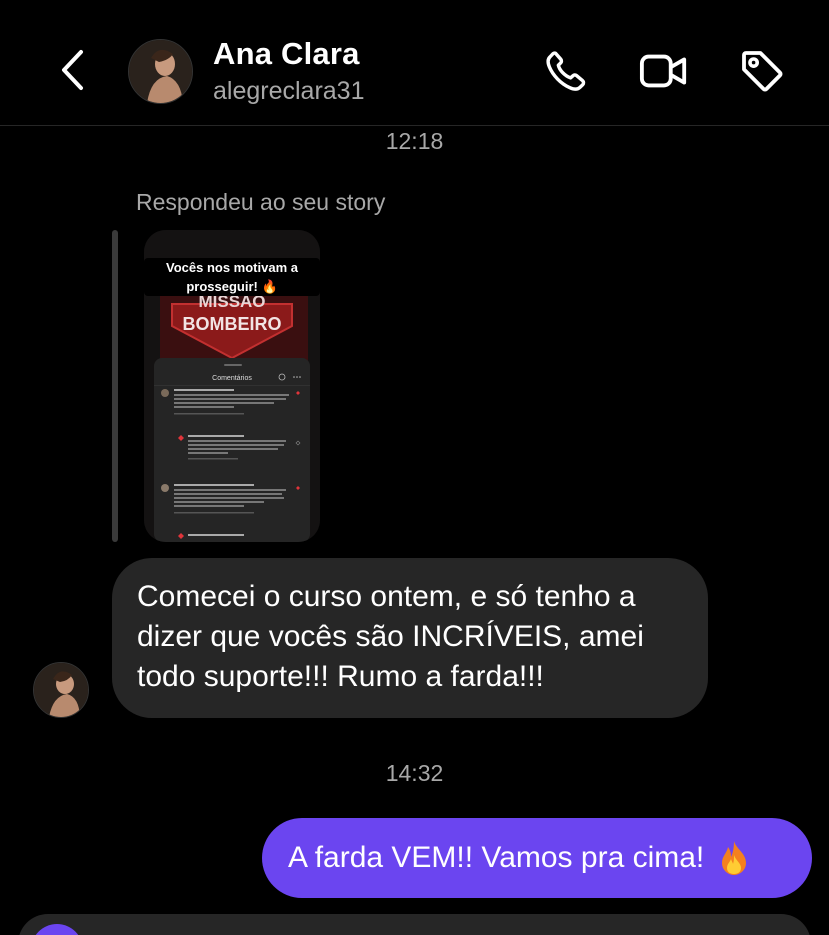 This screenshot has width=829, height=935. Describe the element at coordinates (286, 54) in the screenshot. I see `contact-name: Ana Clara` at that location.